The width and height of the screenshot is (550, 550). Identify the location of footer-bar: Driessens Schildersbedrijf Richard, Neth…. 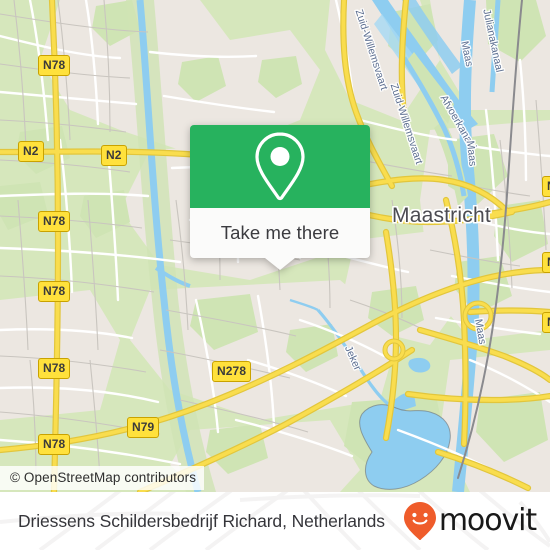
(275, 521).